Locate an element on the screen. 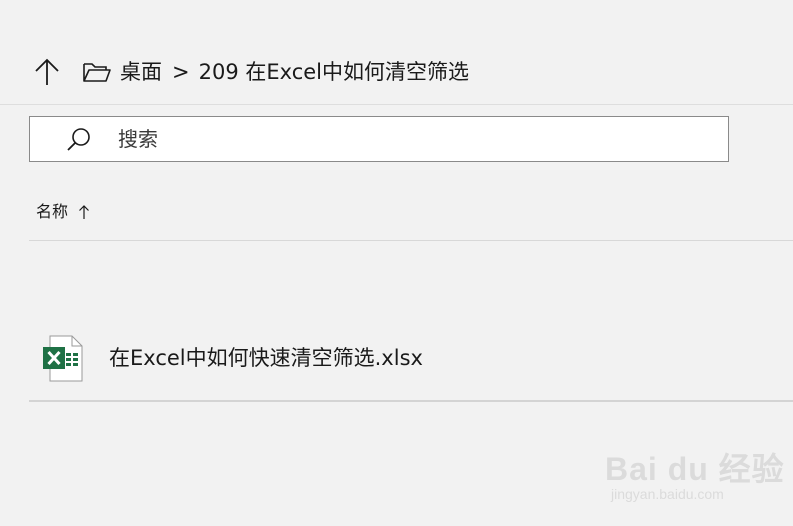 This screenshot has height=526, width=793. baidu-jingyan-watermark: Bai du 经验 jingyan.baidu.com is located at coordinates (695, 477).